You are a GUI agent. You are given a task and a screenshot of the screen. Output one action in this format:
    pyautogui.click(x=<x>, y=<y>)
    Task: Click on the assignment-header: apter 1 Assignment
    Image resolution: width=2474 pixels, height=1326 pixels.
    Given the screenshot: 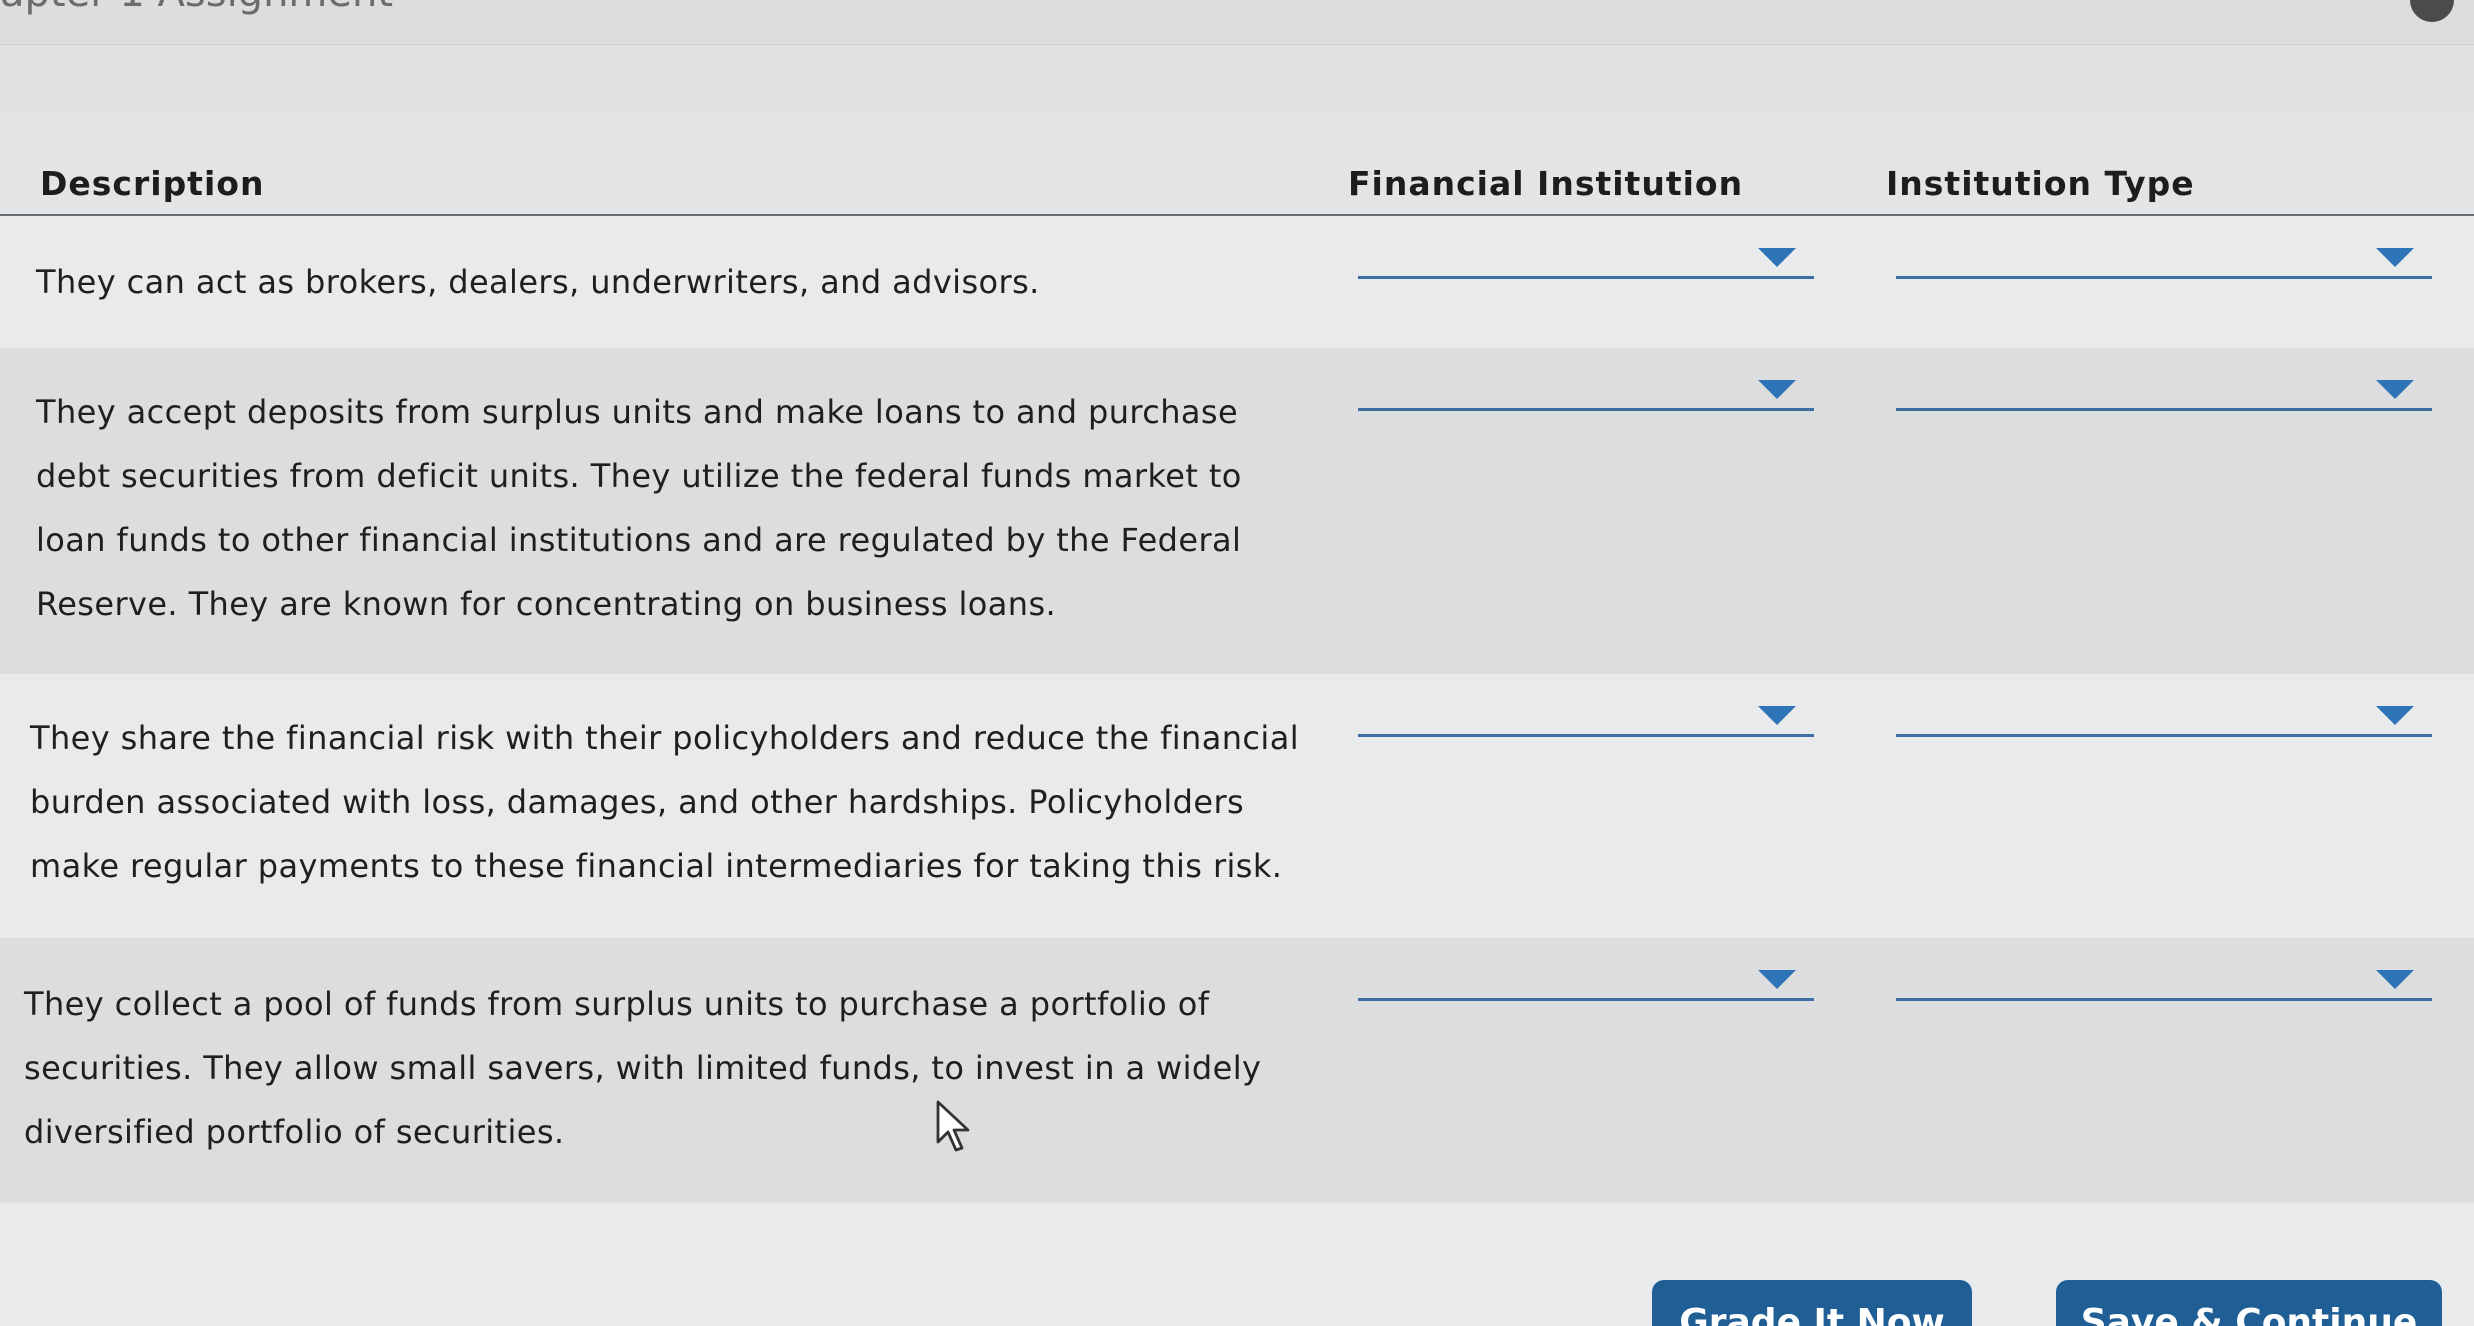 What is the action you would take?
    pyautogui.click(x=1237, y=22)
    